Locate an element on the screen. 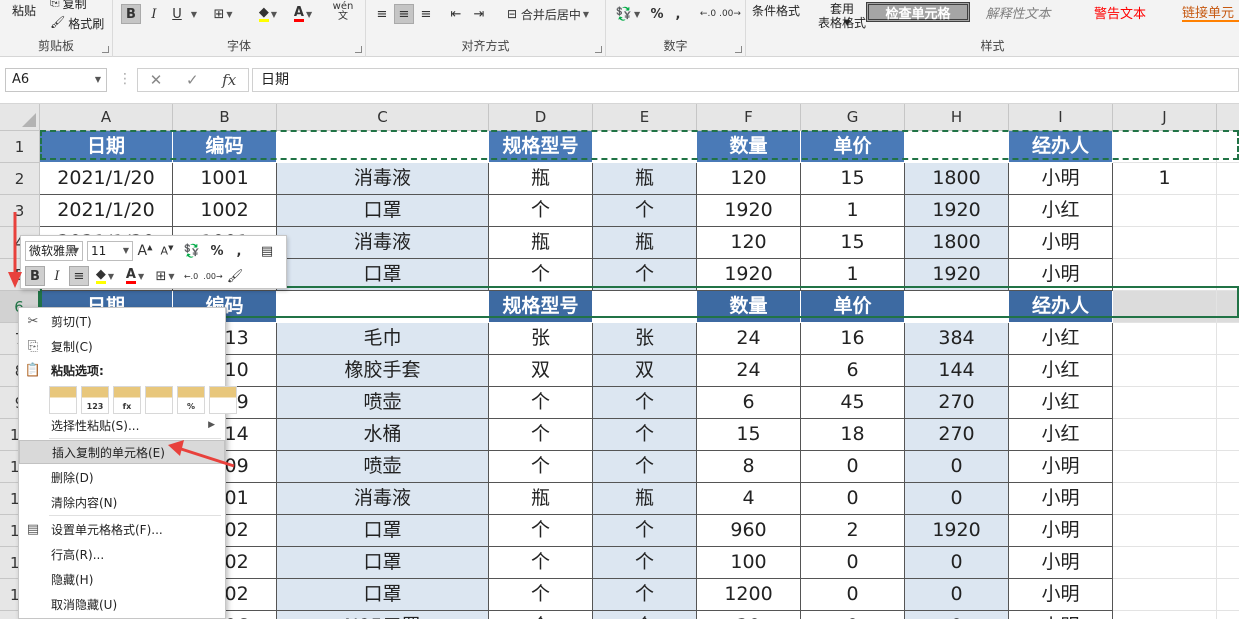 The image size is (1239, 619). mini-font-name: 微软雅黑 ▼ is located at coordinates (54, 251).